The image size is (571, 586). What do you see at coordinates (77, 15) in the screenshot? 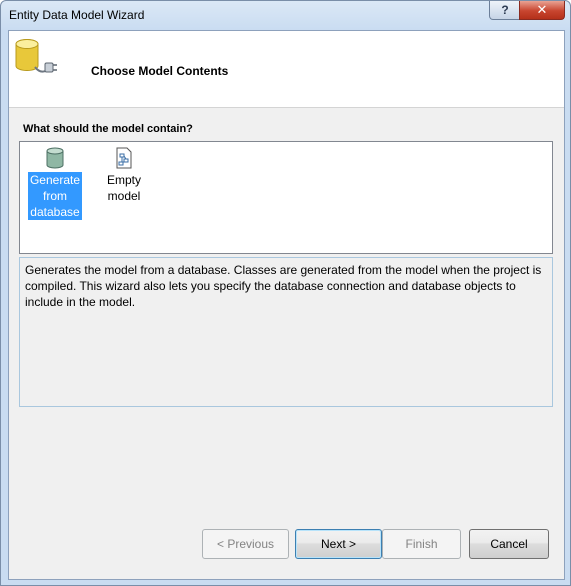
I see `window-title: Entity Data Model Wizard` at bounding box center [77, 15].